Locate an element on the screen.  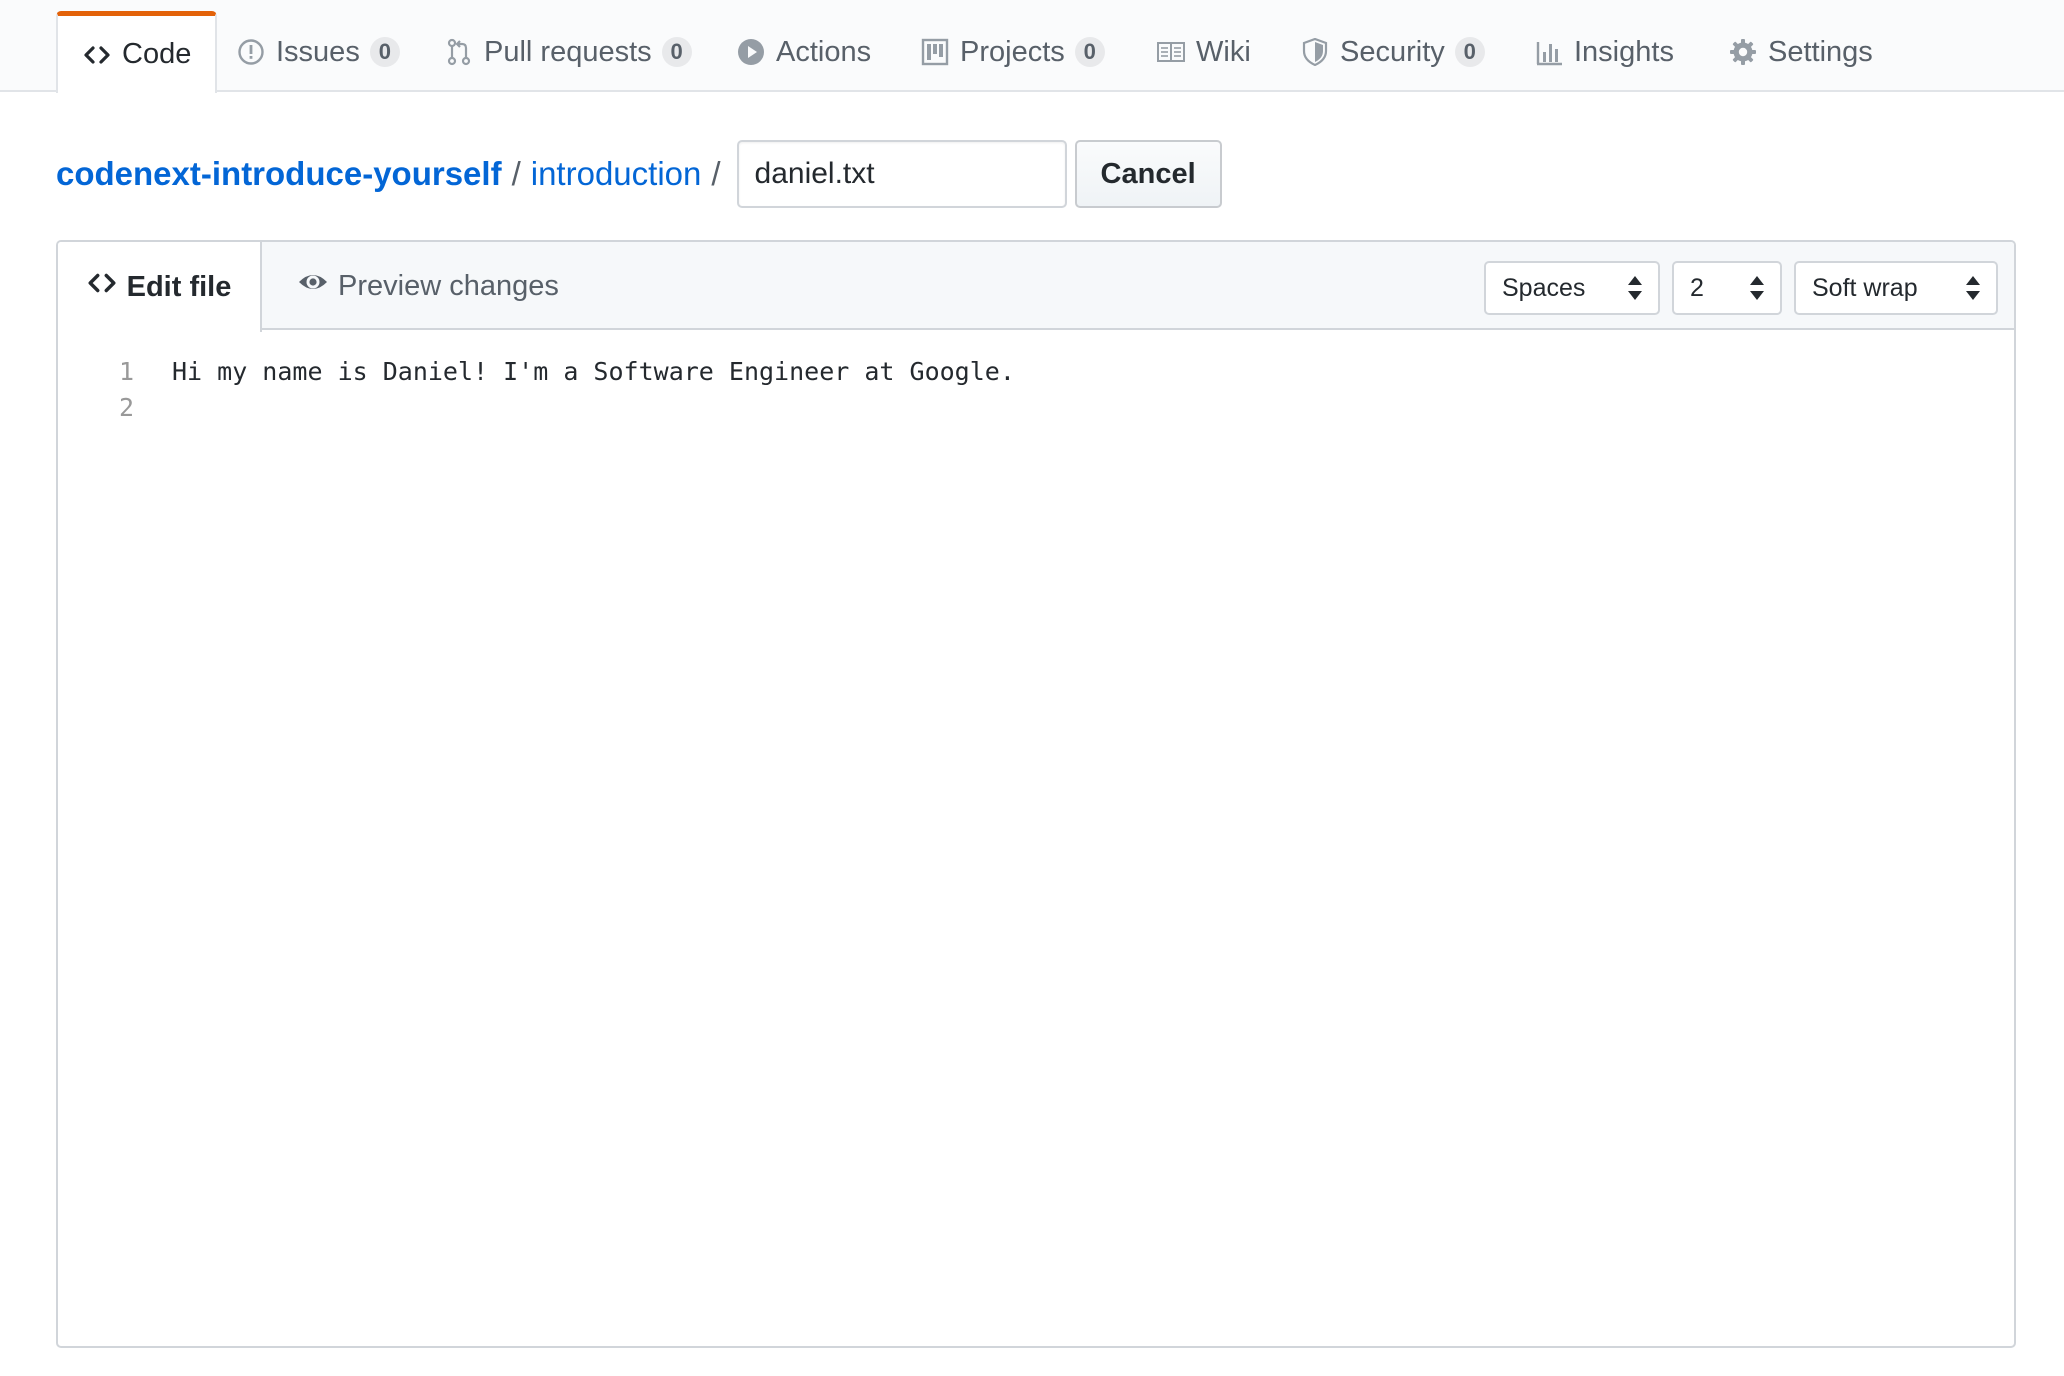
gear-icon is located at coordinates (1743, 52).